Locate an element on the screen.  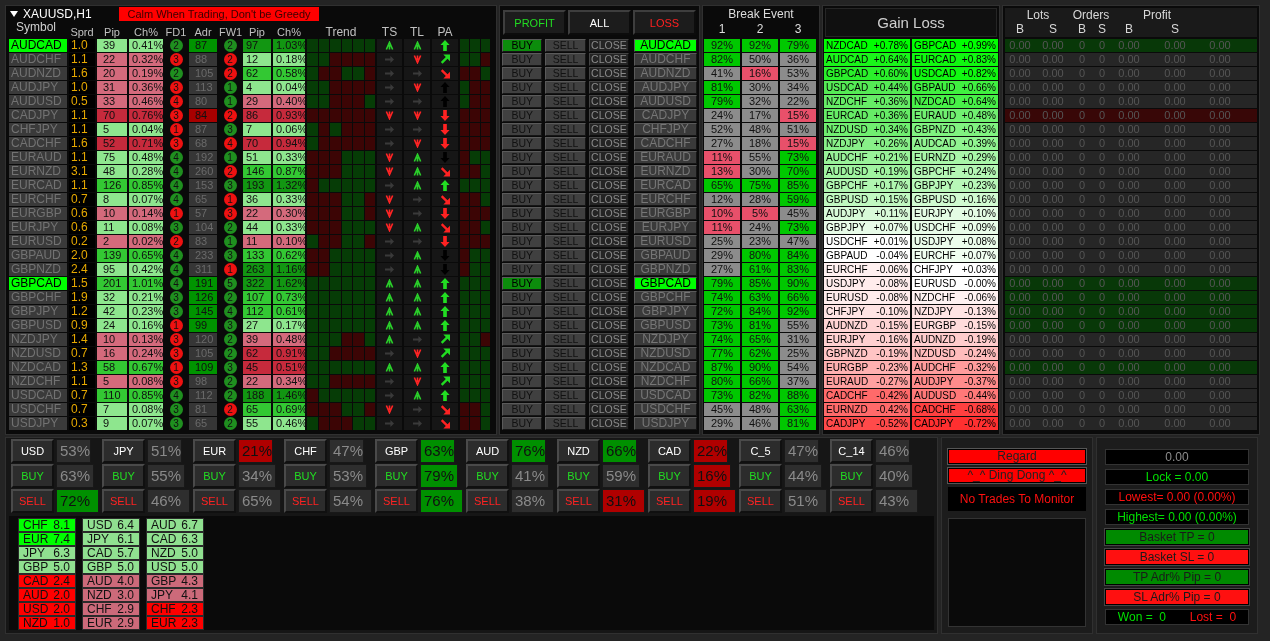
weekly-pip-cell: 7 is located at coordinates (257, 129).